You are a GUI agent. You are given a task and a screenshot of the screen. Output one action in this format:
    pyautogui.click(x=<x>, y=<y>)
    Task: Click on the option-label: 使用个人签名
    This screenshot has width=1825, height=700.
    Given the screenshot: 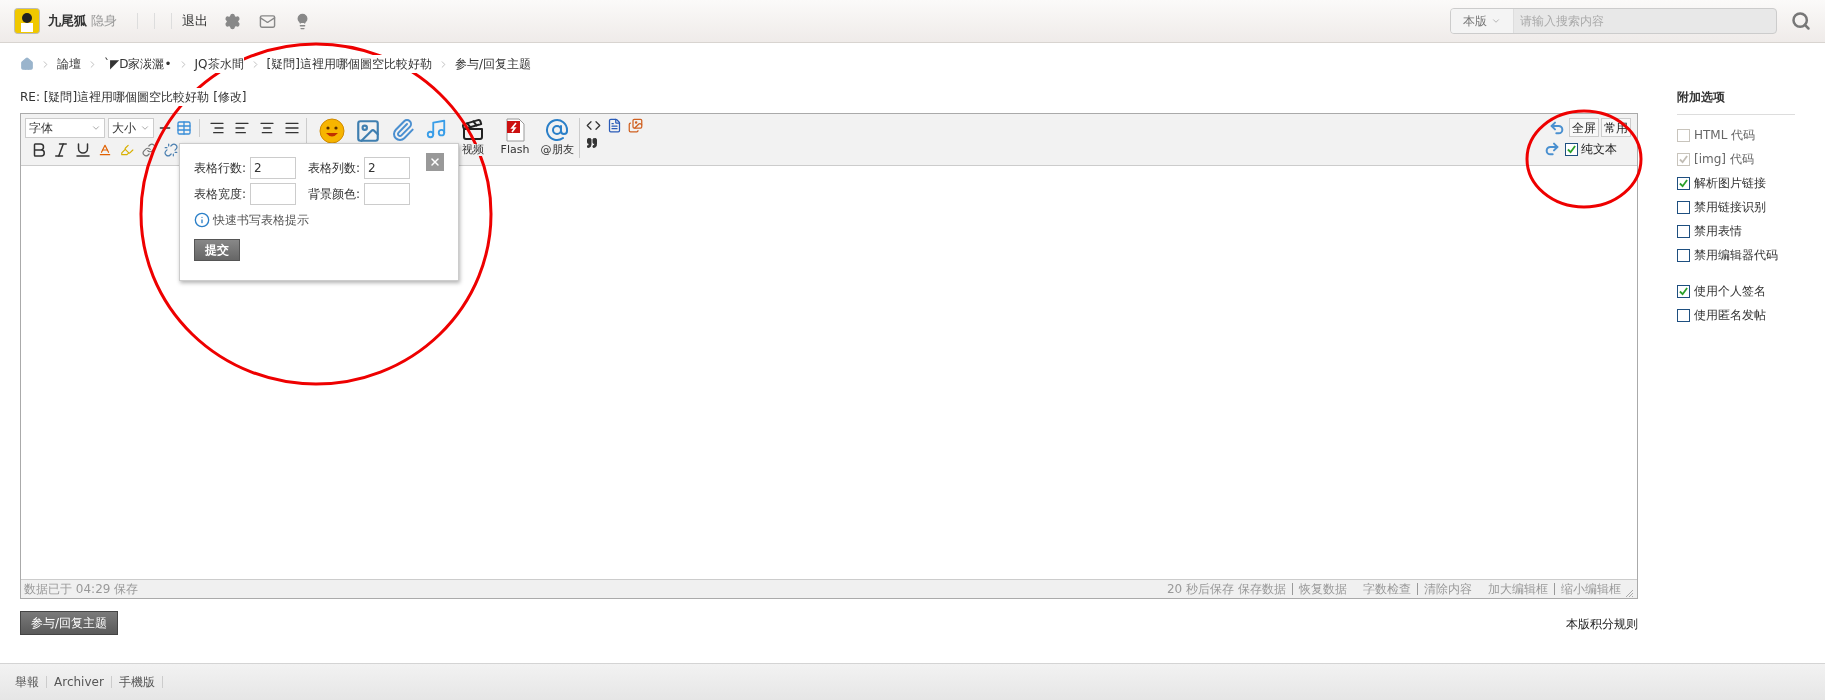 What is the action you would take?
    pyautogui.click(x=1730, y=291)
    